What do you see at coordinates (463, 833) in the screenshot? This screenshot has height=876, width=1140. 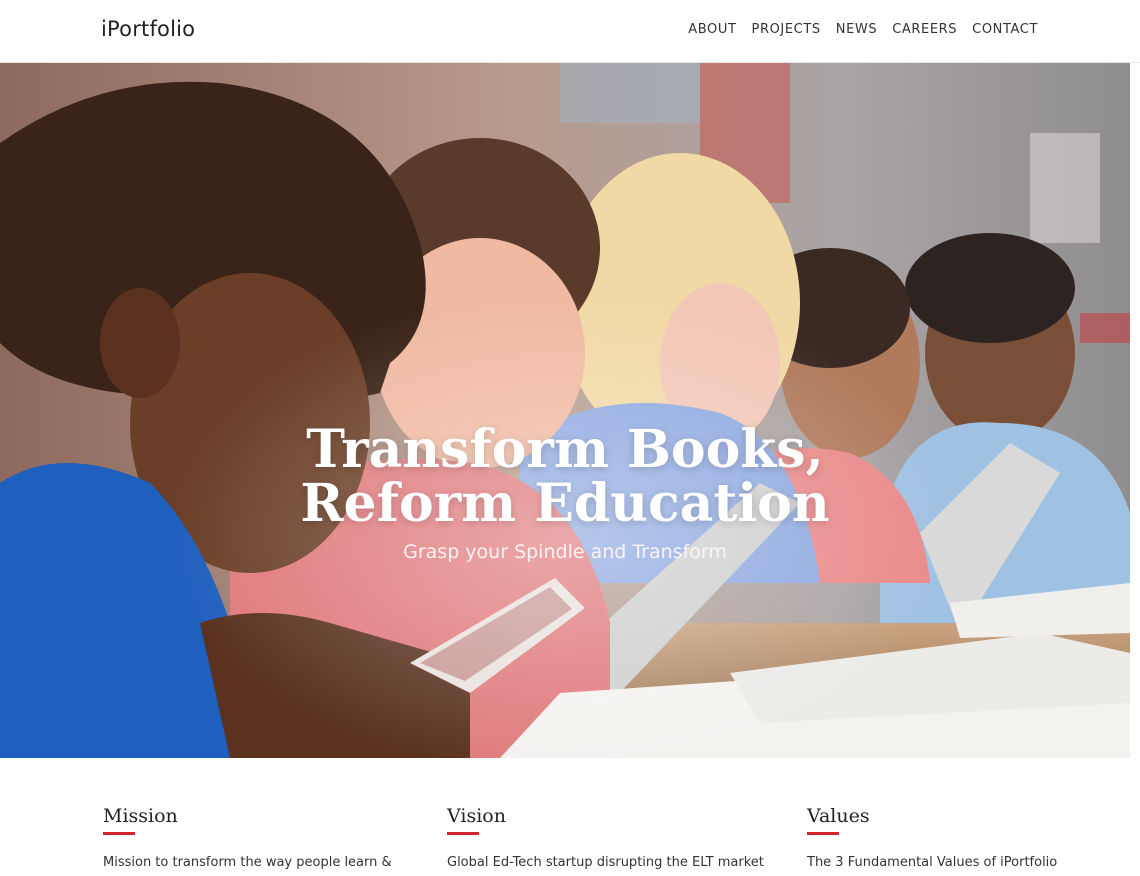 I see `vision-title-underline` at bounding box center [463, 833].